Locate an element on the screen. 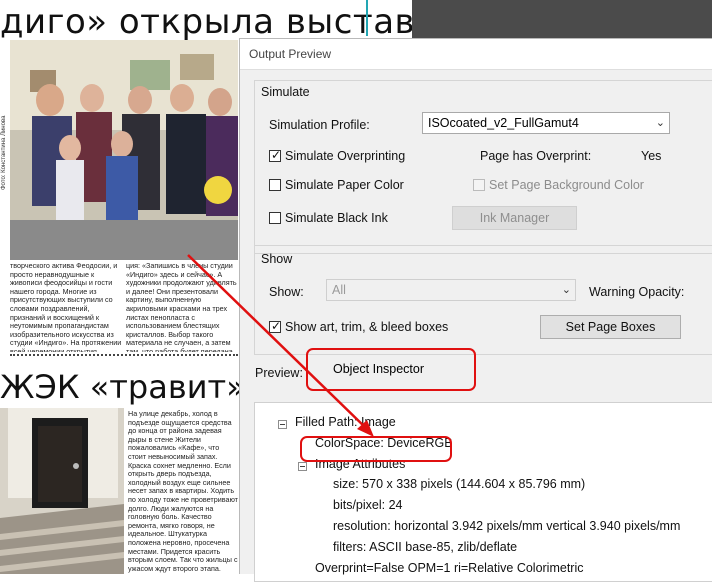 The height and width of the screenshot is (582, 712). annotation-arrow is located at coordinates (280, 345).